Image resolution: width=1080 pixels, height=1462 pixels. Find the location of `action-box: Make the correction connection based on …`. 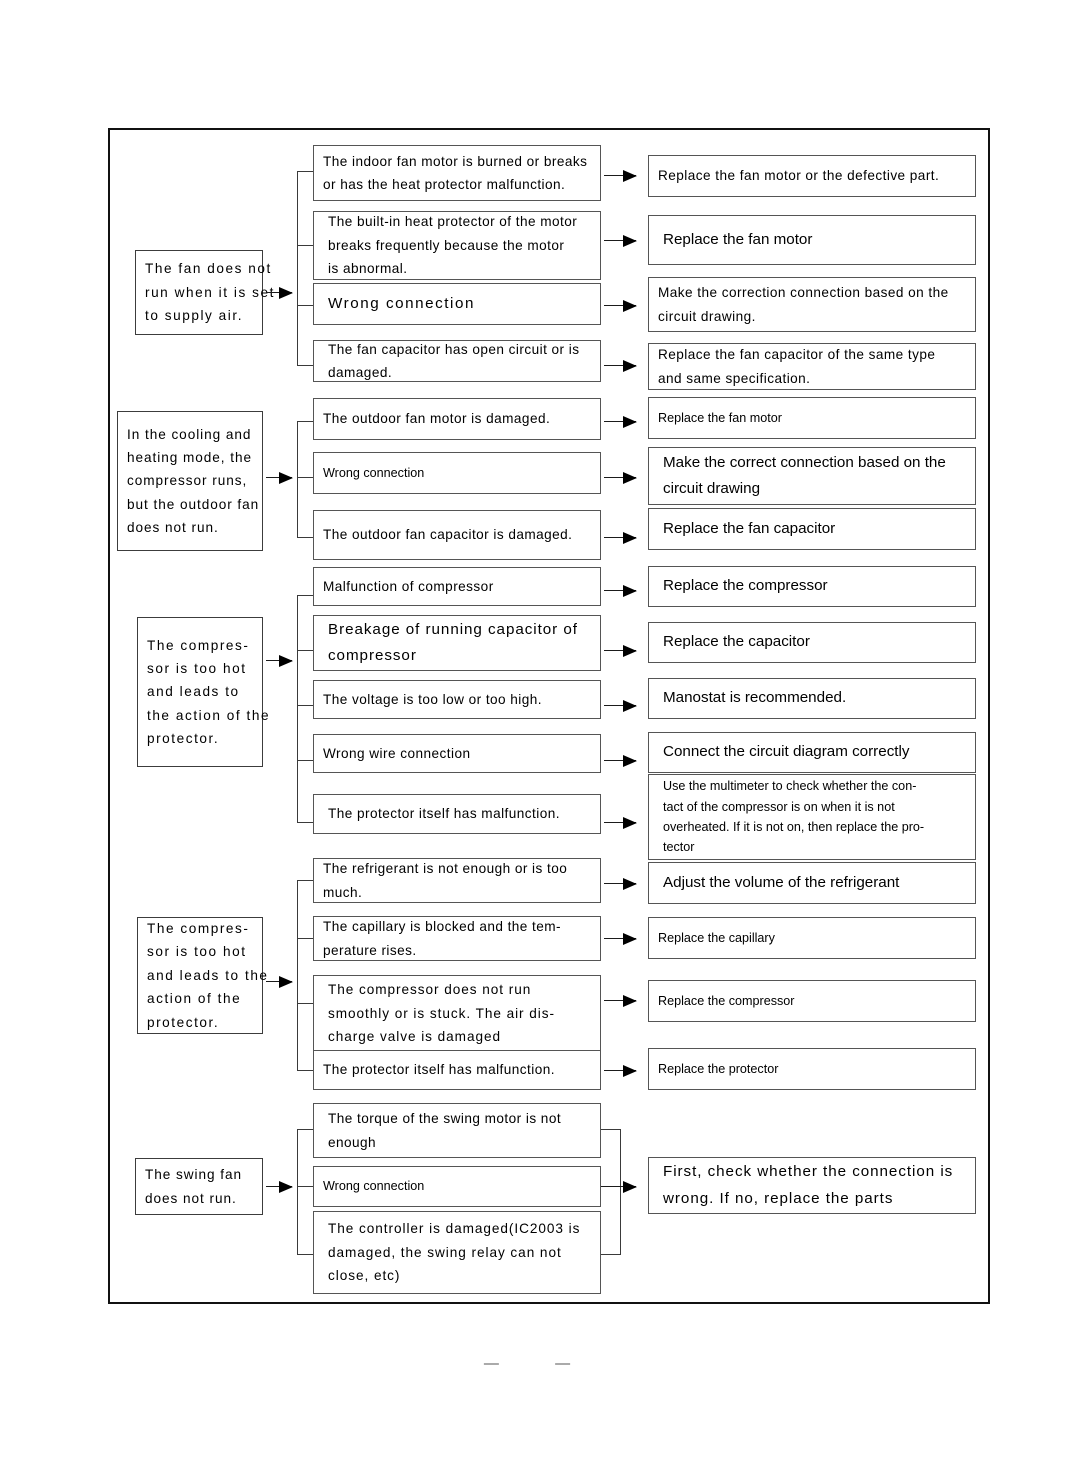

action-box: Make the correction connection based on … is located at coordinates (812, 304).